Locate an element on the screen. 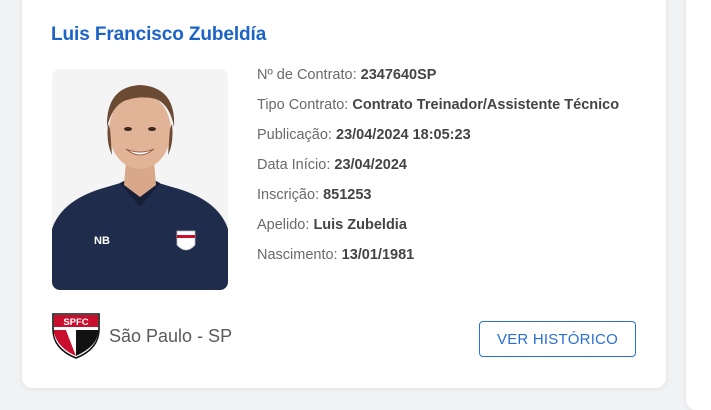 This screenshot has height=410, width=711. publication-label: Publicação: is located at coordinates (294, 135).